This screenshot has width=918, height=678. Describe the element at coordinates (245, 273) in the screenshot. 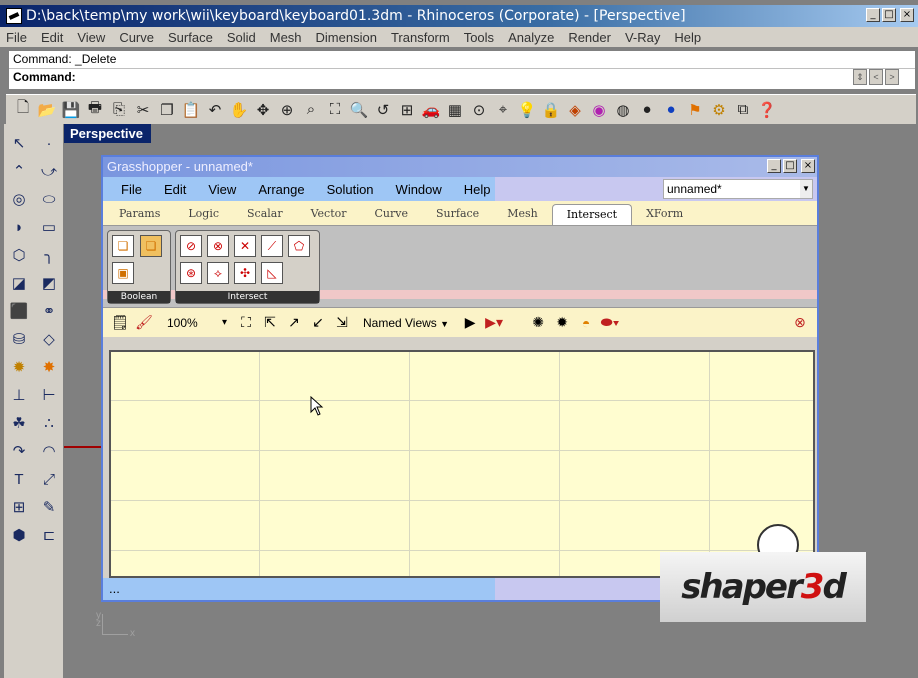

I see `mesh-intersect-icon: ✣` at that location.